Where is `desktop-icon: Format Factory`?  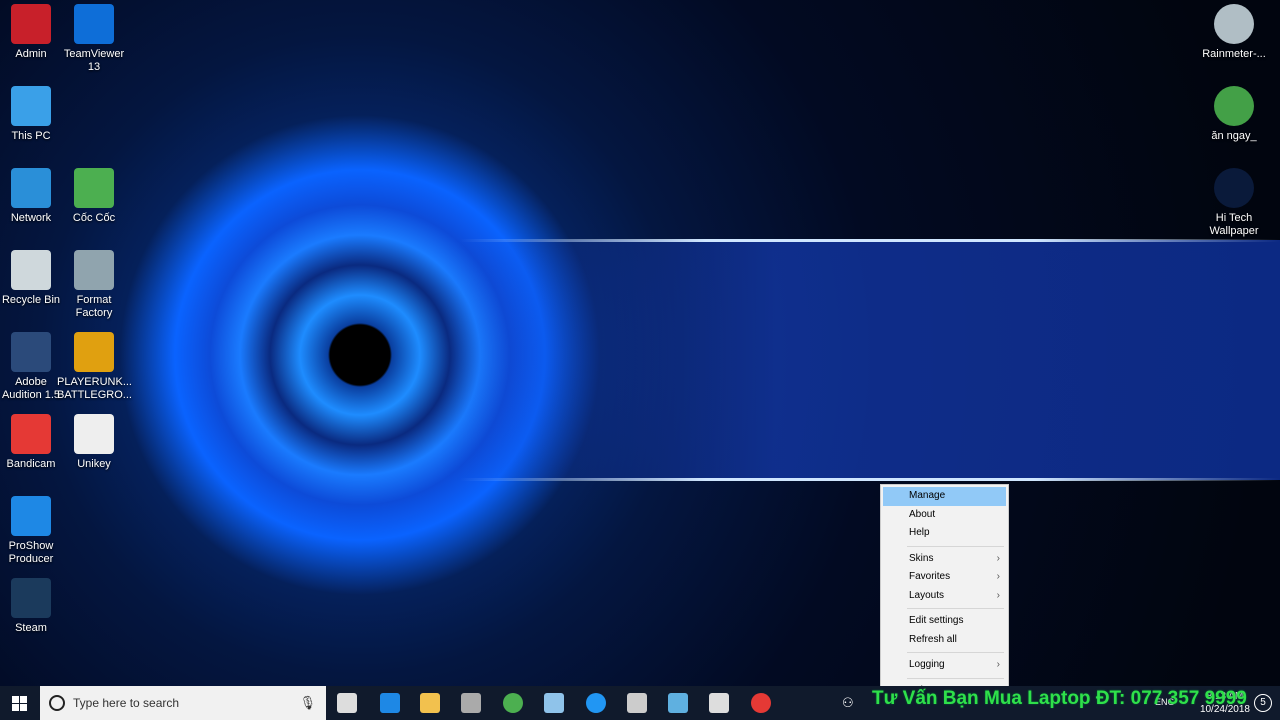 desktop-icon: Format Factory is located at coordinates (94, 285).